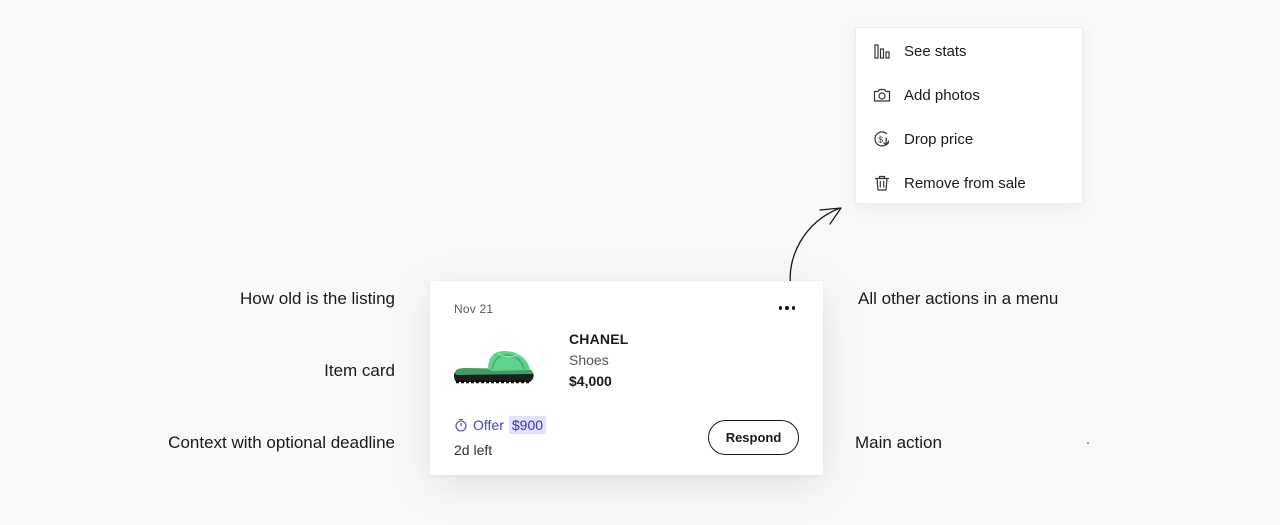 Image resolution: width=1280 pixels, height=525 pixels. Describe the element at coordinates (965, 183) in the screenshot. I see `menu-item-label: Remove from sale` at that location.